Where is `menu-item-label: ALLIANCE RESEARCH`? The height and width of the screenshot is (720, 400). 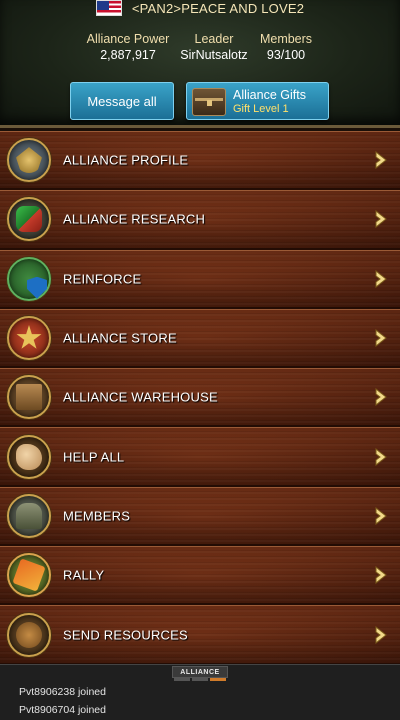
menu-item-label: ALLIANCE RESEARCH is located at coordinates (134, 219).